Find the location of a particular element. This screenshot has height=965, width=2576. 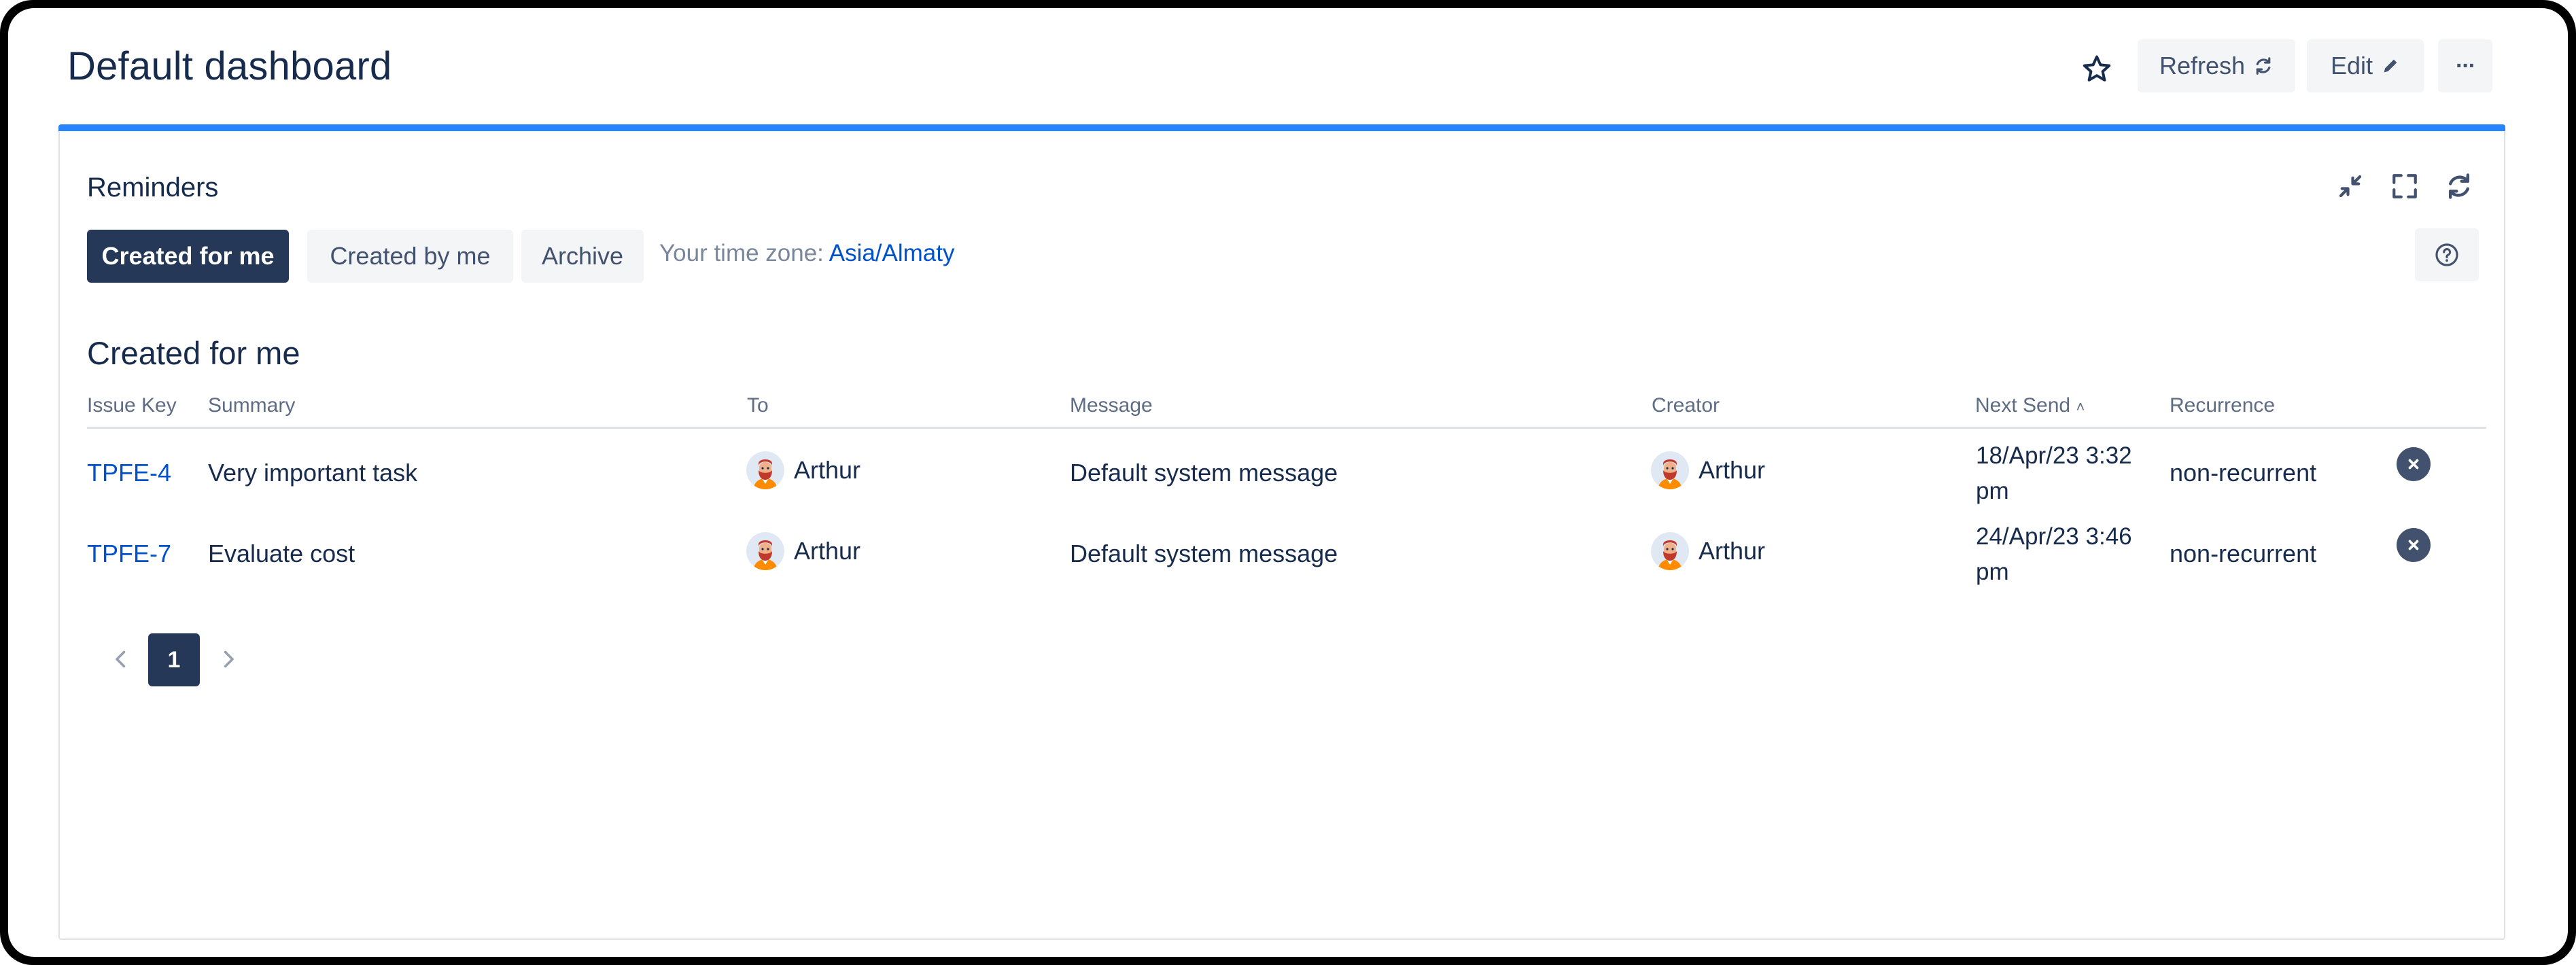

timezone-info: Your time zone: Asia/Almaty is located at coordinates (807, 253).